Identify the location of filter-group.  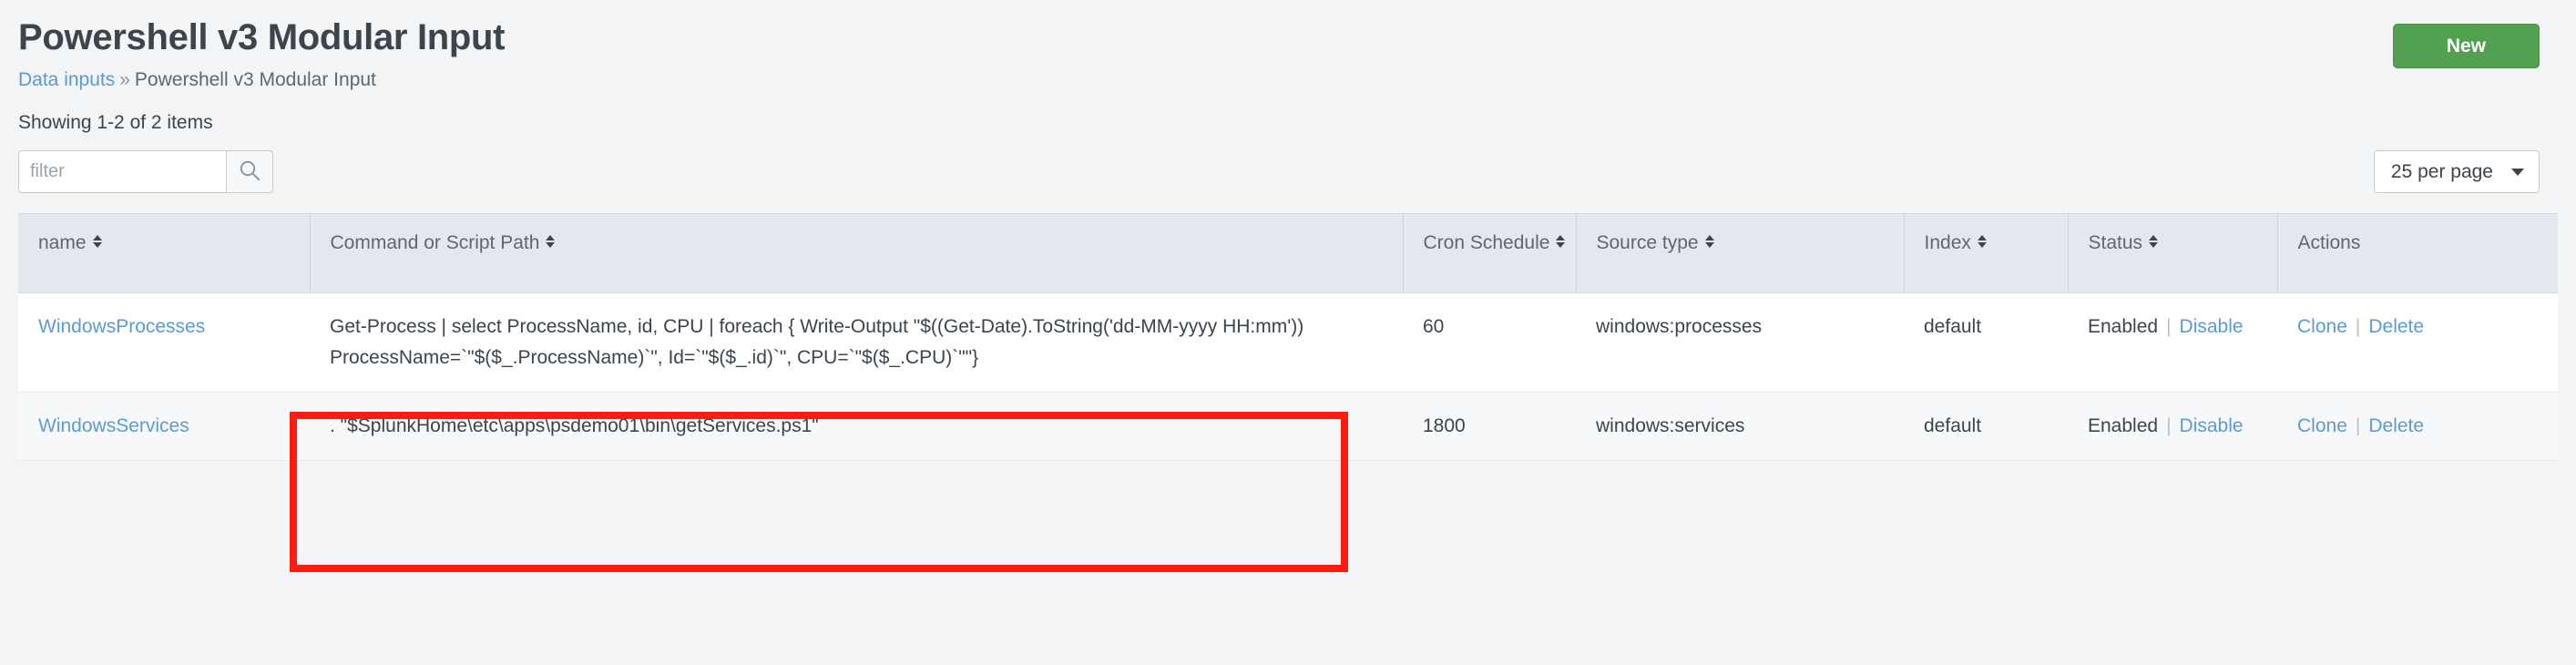
(145, 172).